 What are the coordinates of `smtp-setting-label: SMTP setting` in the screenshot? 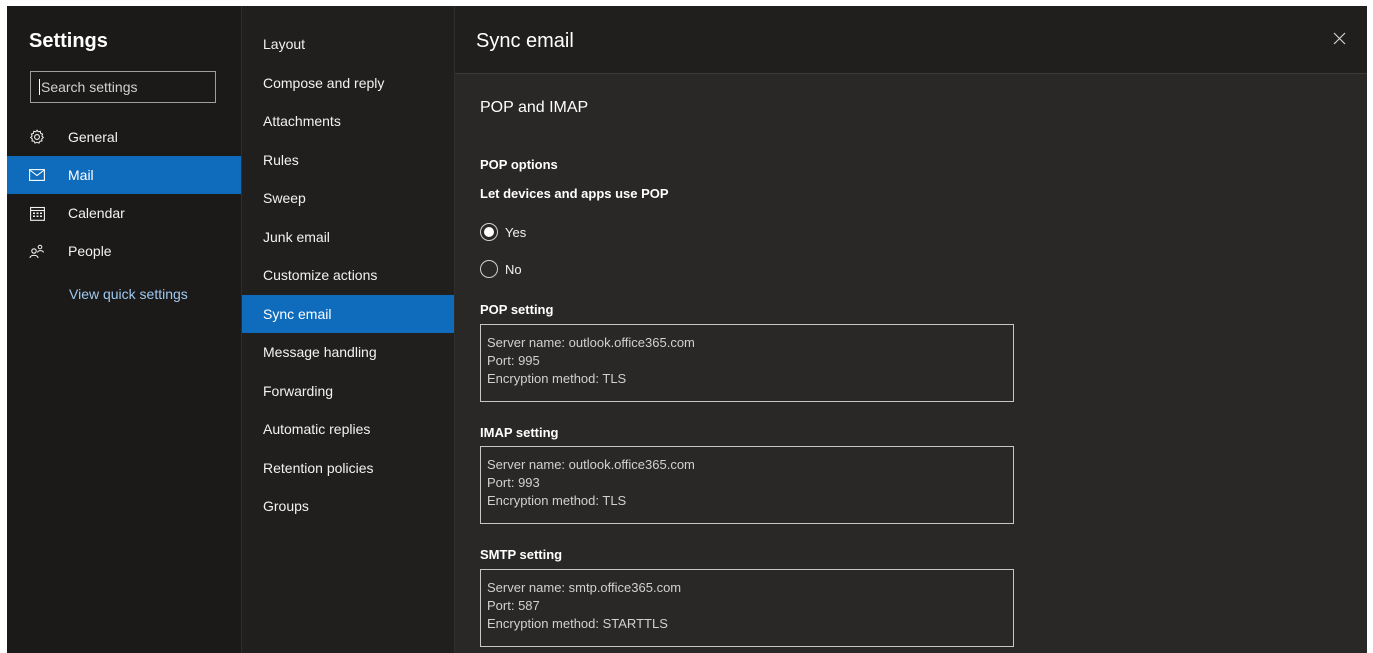 It's located at (521, 554).